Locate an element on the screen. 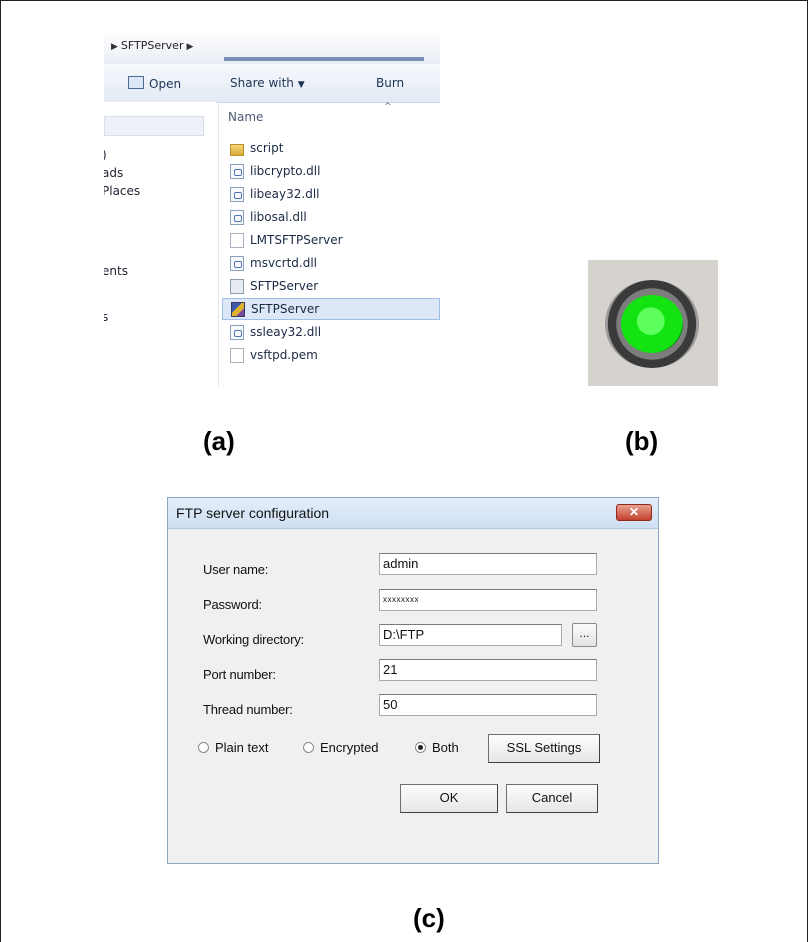  file-row-libosal: libosal.dll is located at coordinates (331, 218).